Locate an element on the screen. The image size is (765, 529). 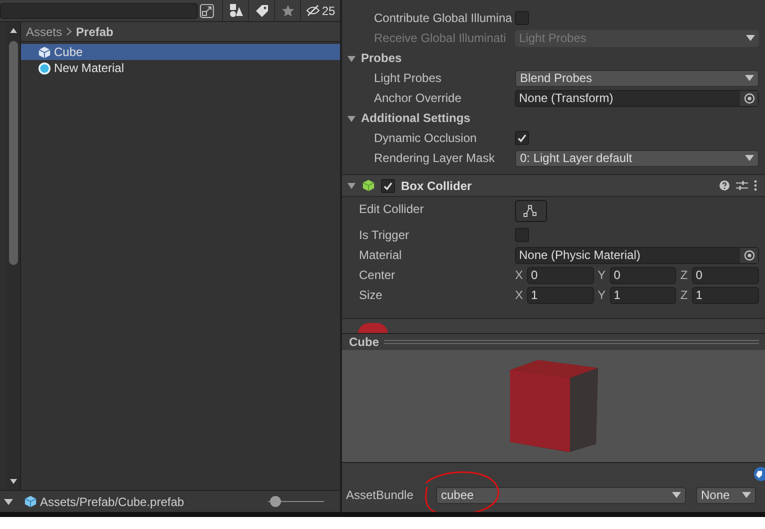
chevron-right-icon is located at coordinates (69, 31).